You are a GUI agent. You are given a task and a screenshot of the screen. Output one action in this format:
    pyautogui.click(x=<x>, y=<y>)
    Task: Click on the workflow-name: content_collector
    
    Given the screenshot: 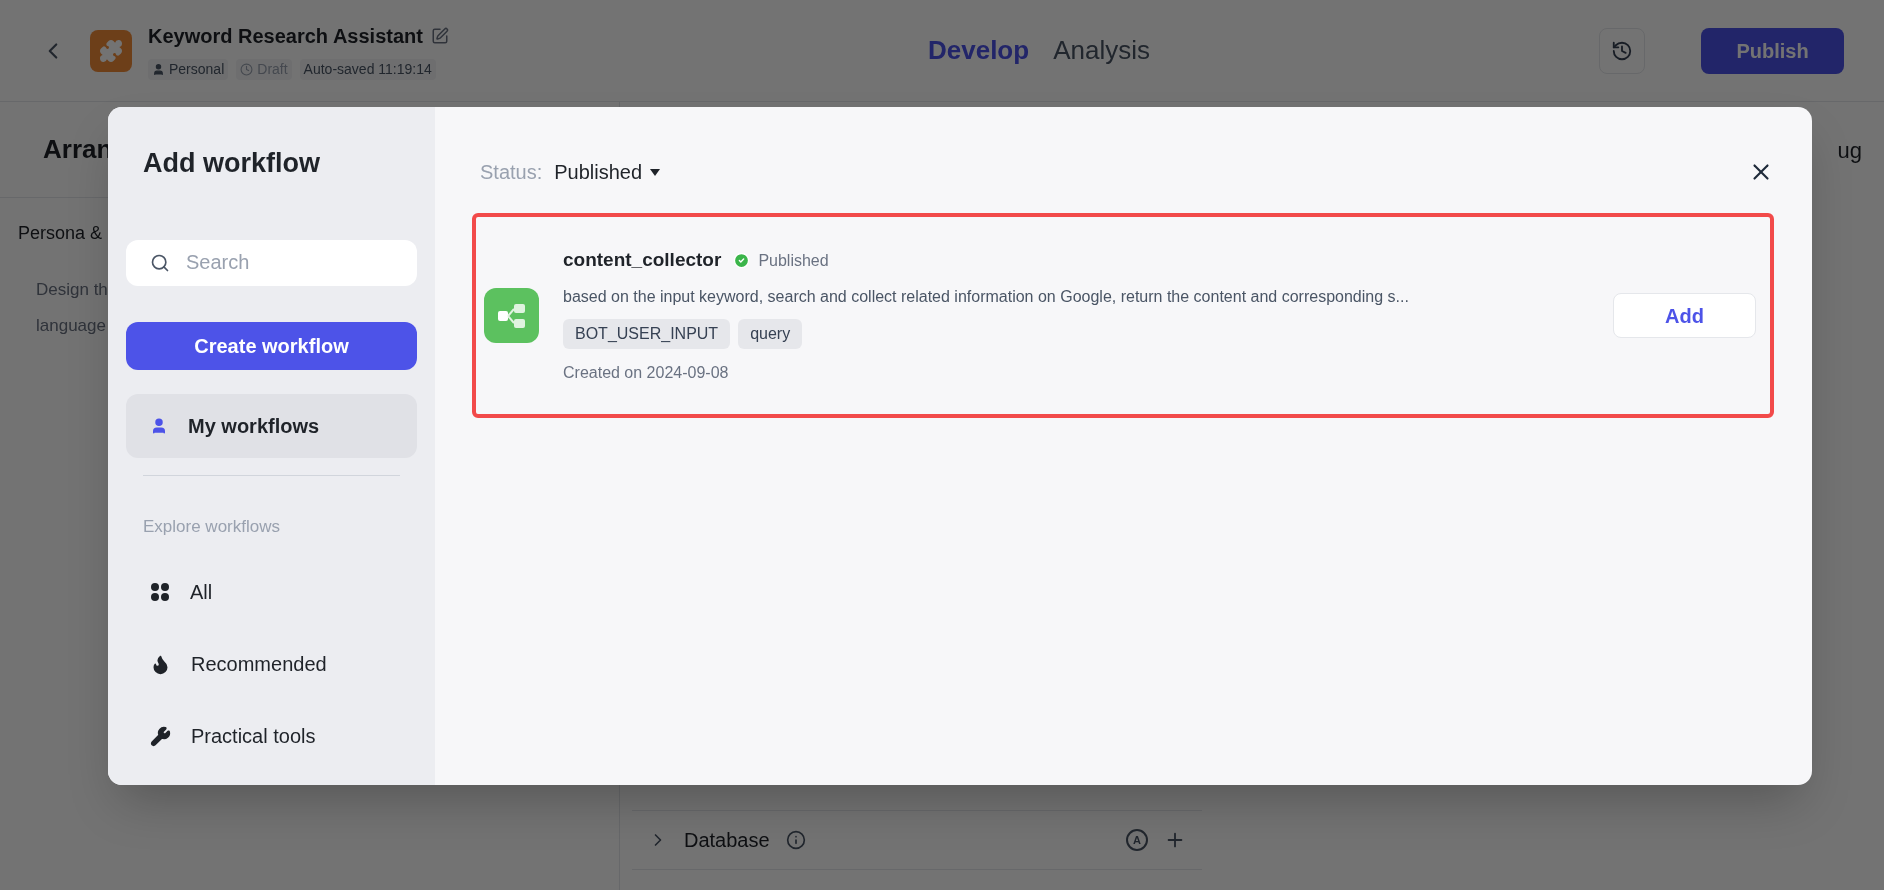 What is the action you would take?
    pyautogui.click(x=642, y=260)
    